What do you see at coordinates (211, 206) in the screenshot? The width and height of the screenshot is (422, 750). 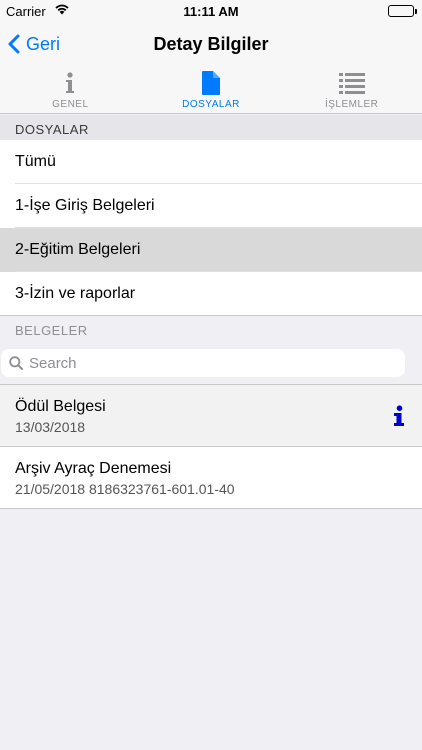 I see `folder-item-ise-giris: 1-İşe Giriş Belgeleri` at bounding box center [211, 206].